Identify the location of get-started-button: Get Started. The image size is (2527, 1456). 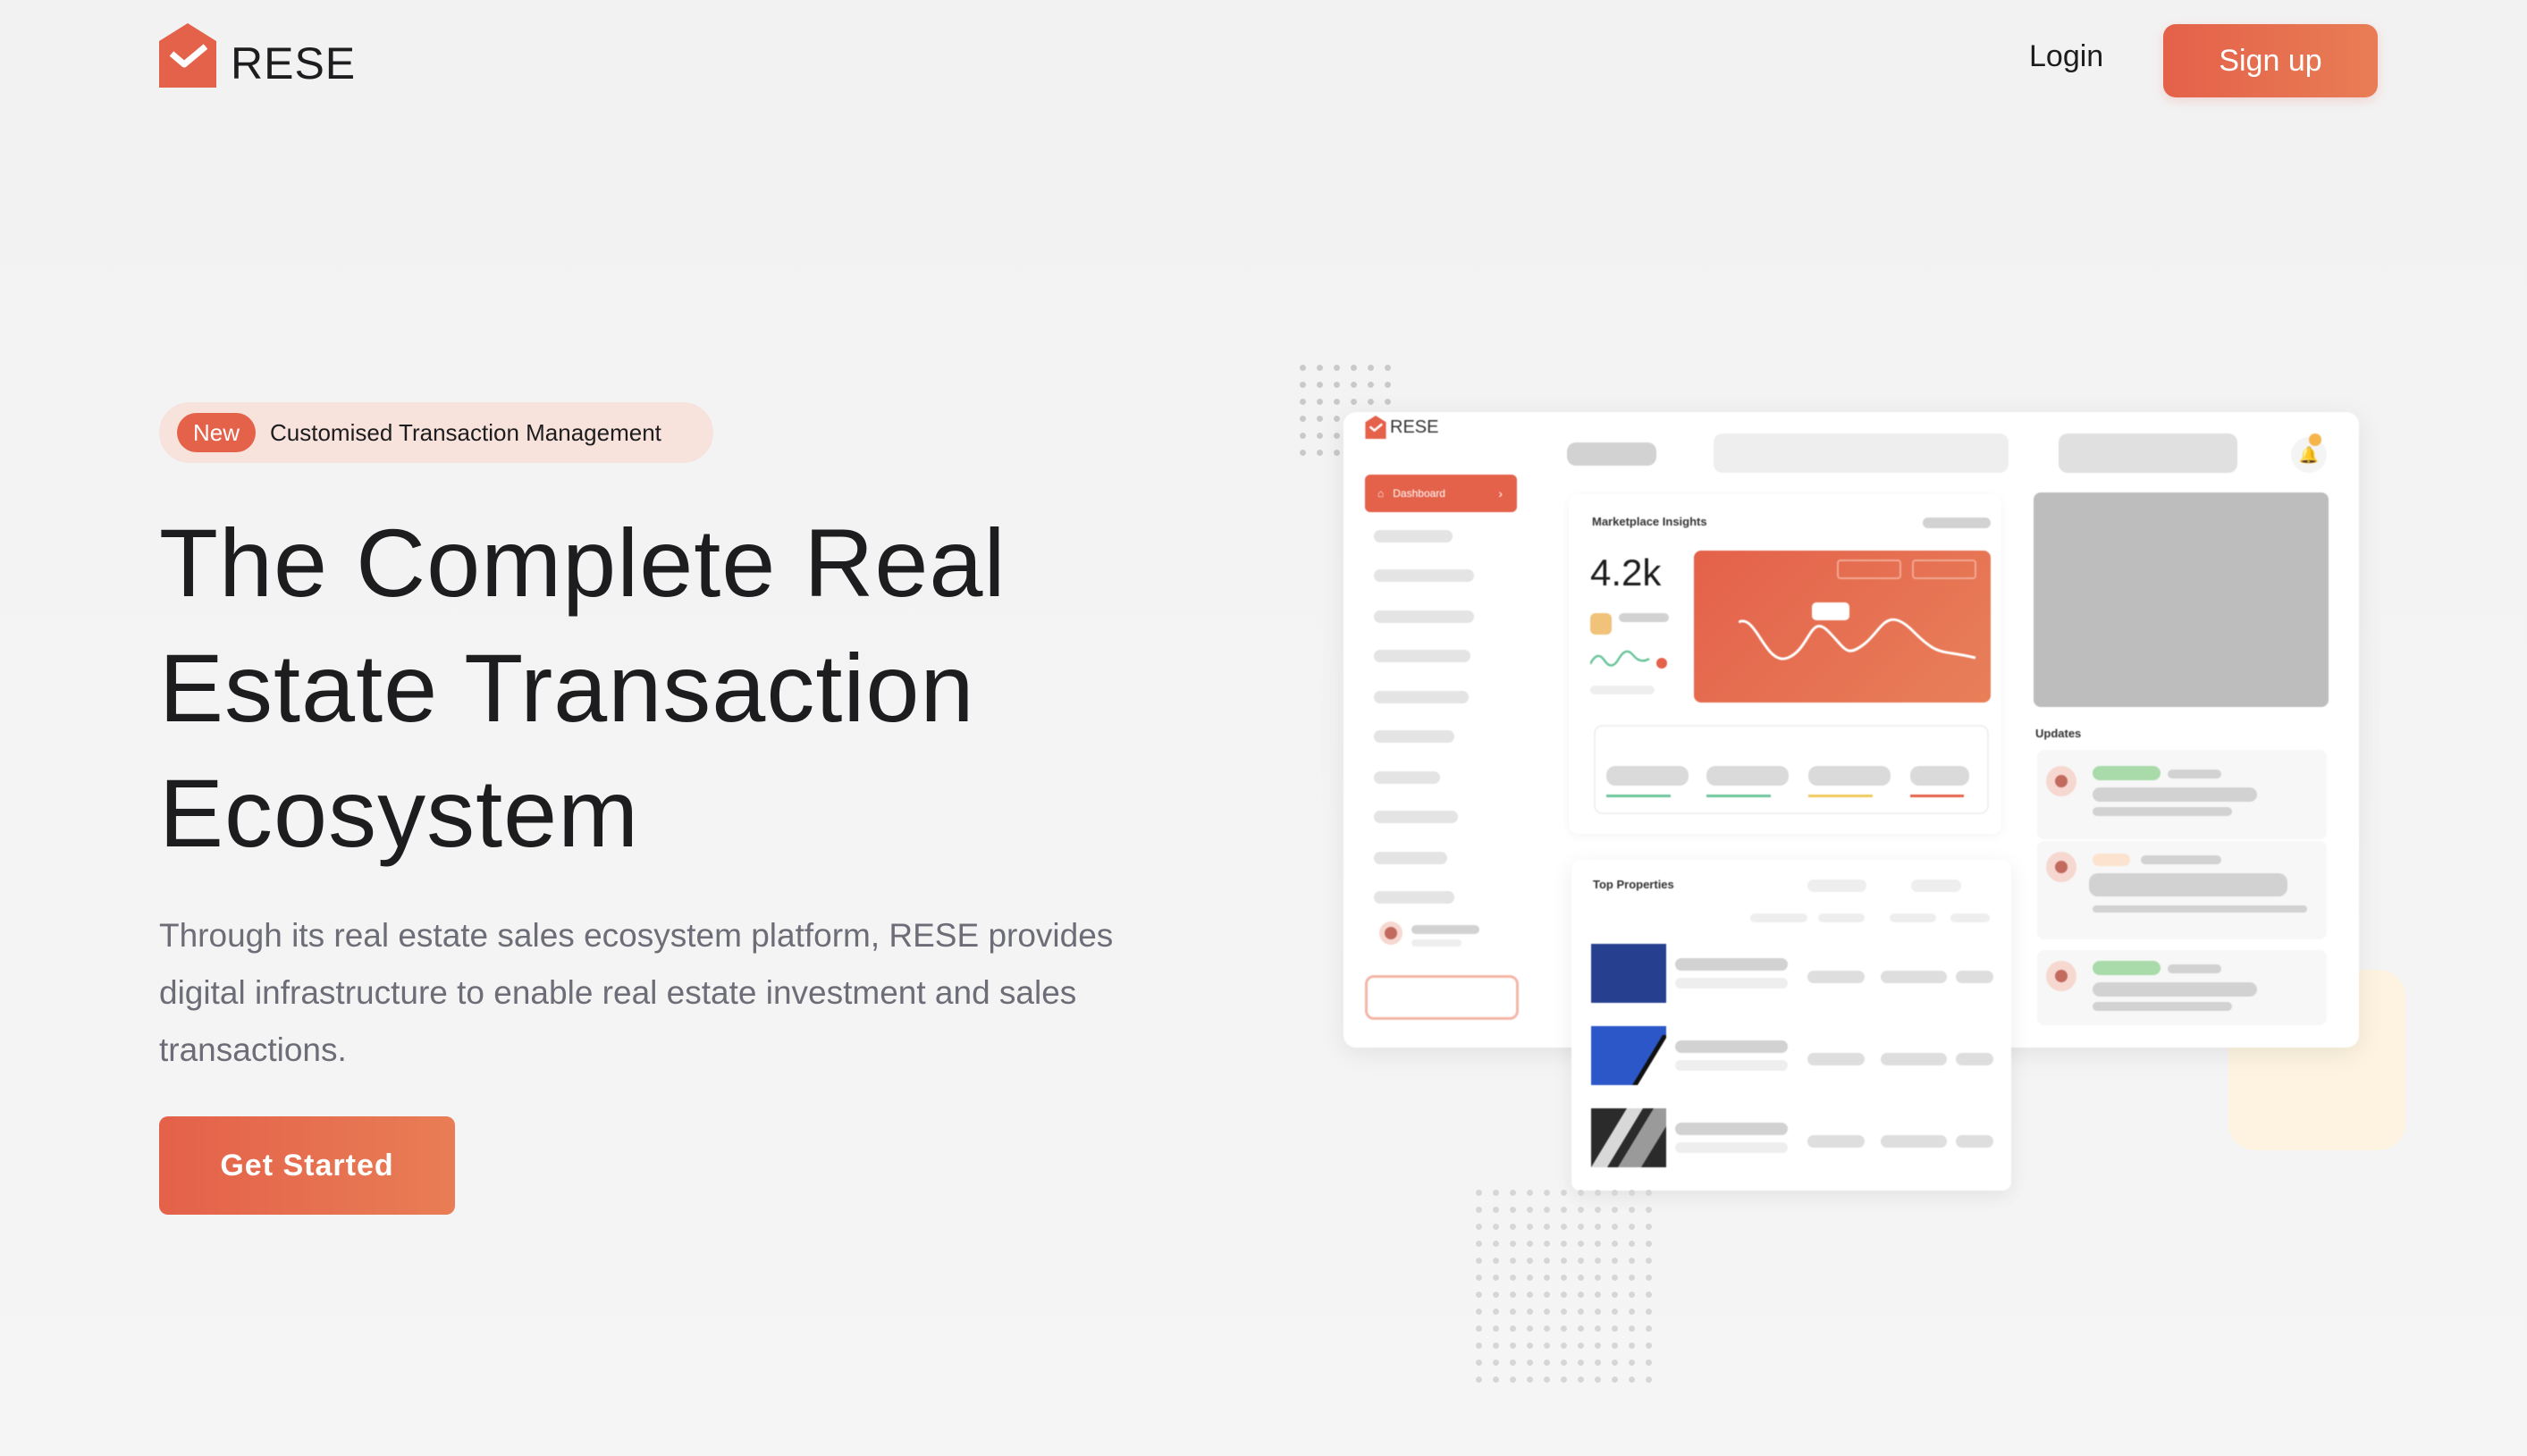
(307, 1165).